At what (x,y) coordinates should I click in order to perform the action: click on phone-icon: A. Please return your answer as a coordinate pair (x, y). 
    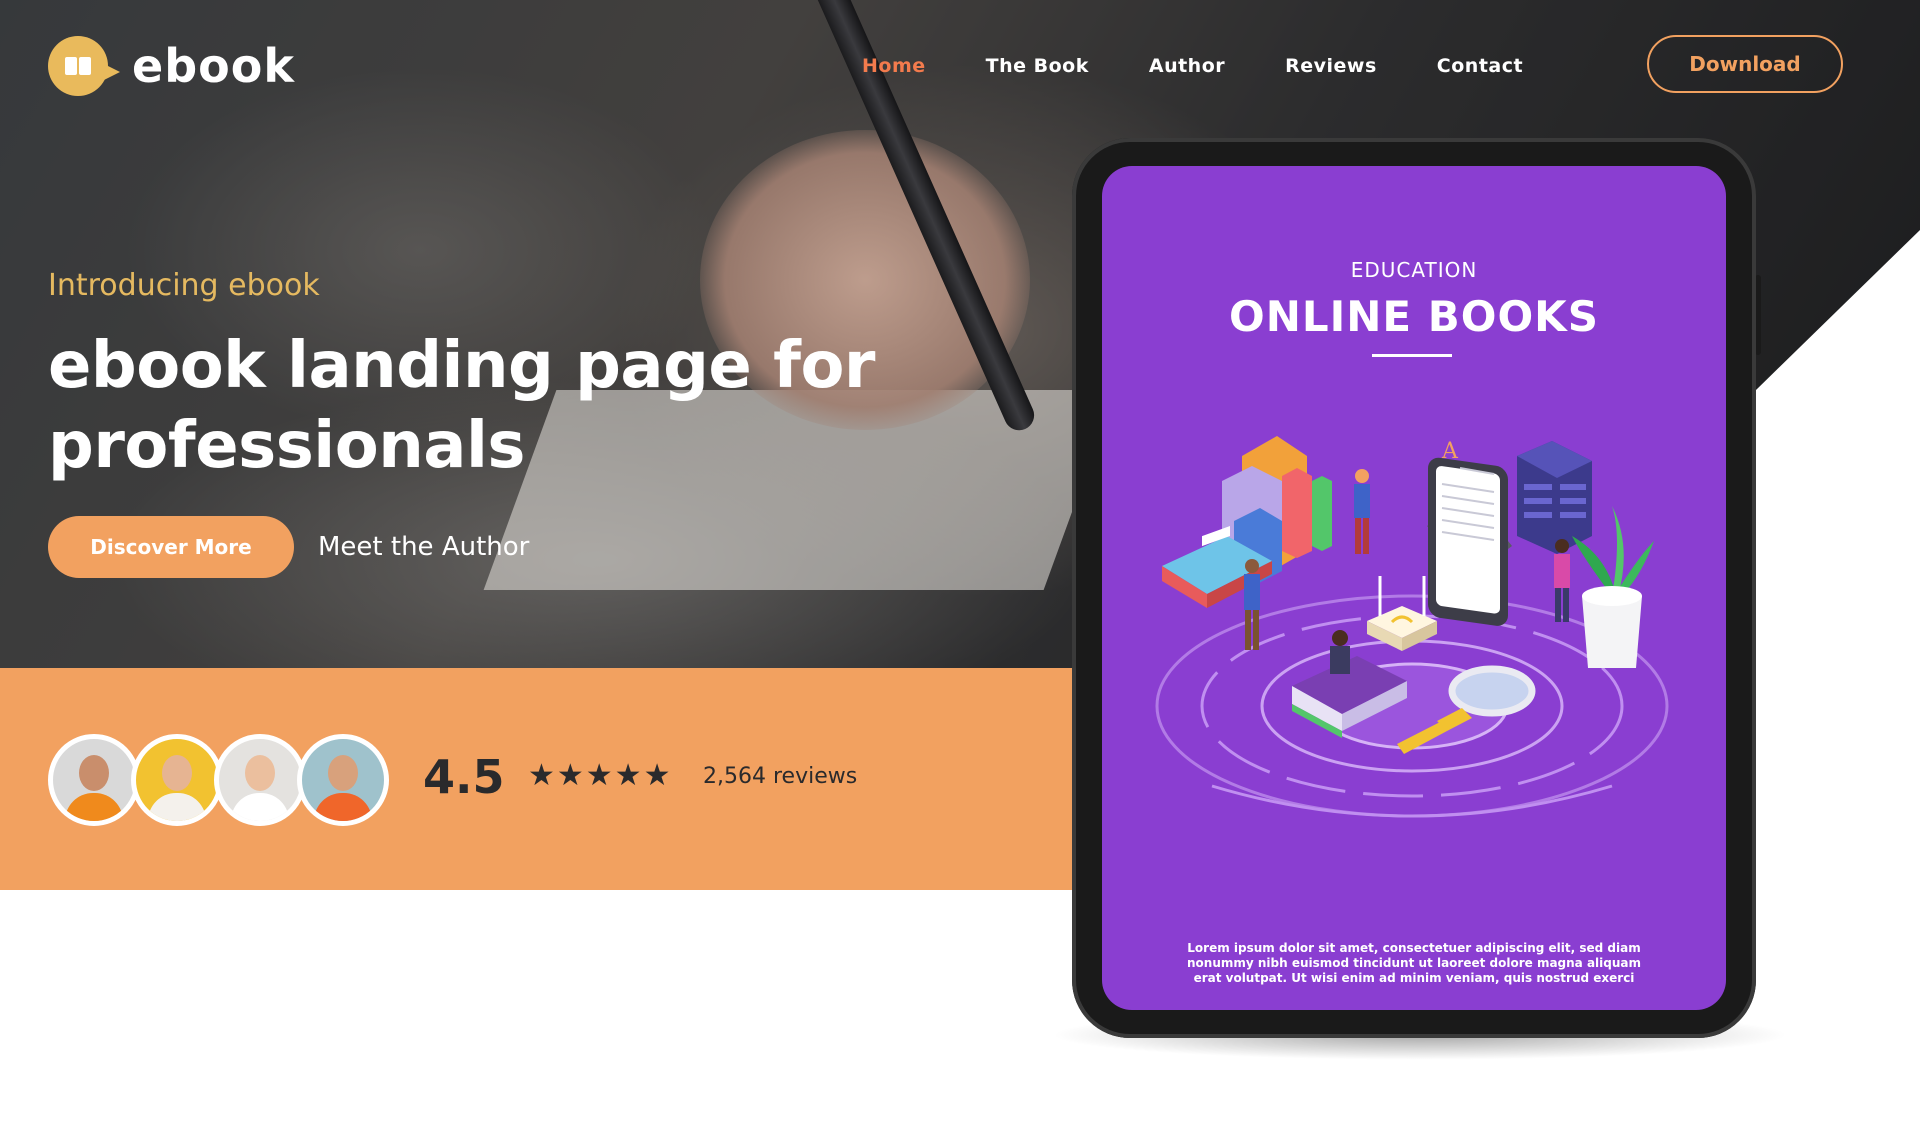
    Looking at the image, I should click on (1469, 532).